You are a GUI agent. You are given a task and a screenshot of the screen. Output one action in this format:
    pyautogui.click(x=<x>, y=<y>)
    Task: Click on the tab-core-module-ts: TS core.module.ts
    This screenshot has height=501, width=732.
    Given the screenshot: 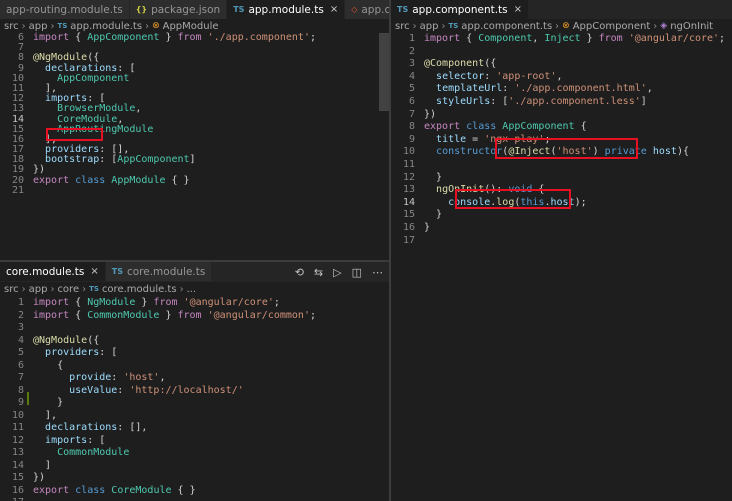 What is the action you would take?
    pyautogui.click(x=159, y=271)
    